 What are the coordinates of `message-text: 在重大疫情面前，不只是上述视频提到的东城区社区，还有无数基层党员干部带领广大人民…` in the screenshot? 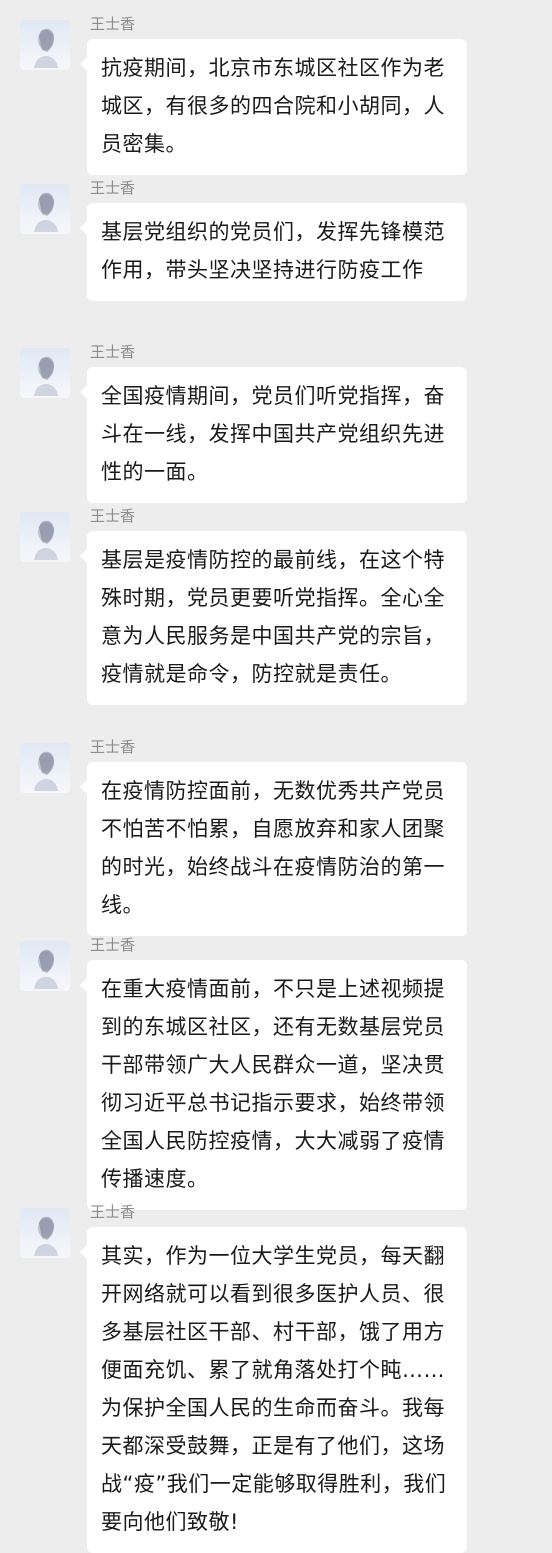 It's located at (273, 1084).